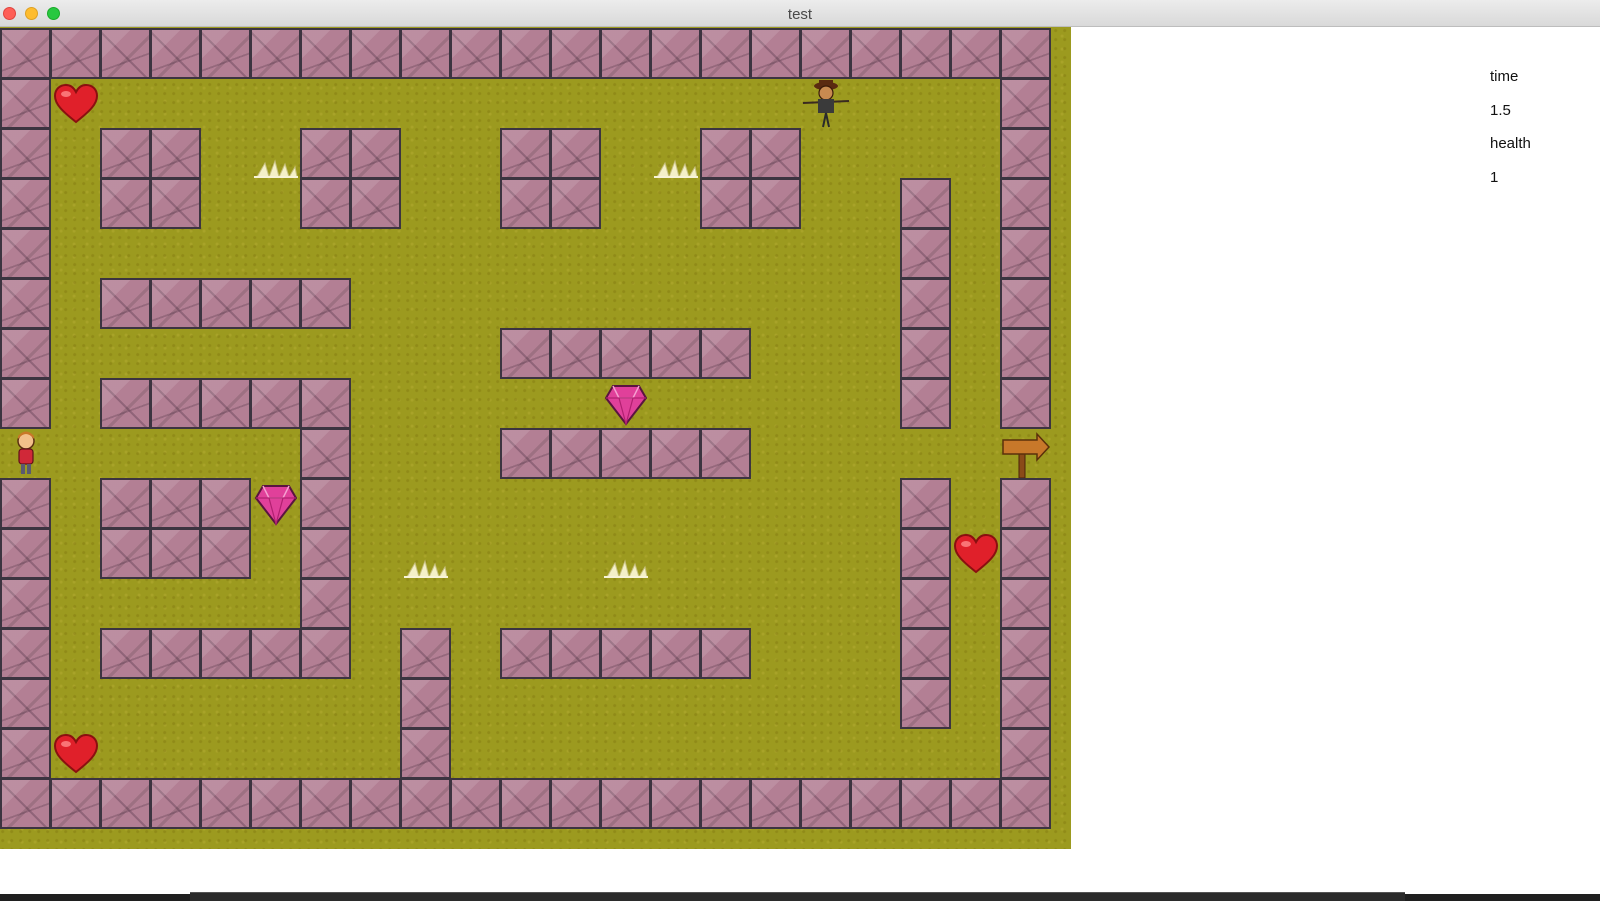 This screenshot has width=1600, height=901. What do you see at coordinates (1500, 110) in the screenshot?
I see `time-value: 1.5` at bounding box center [1500, 110].